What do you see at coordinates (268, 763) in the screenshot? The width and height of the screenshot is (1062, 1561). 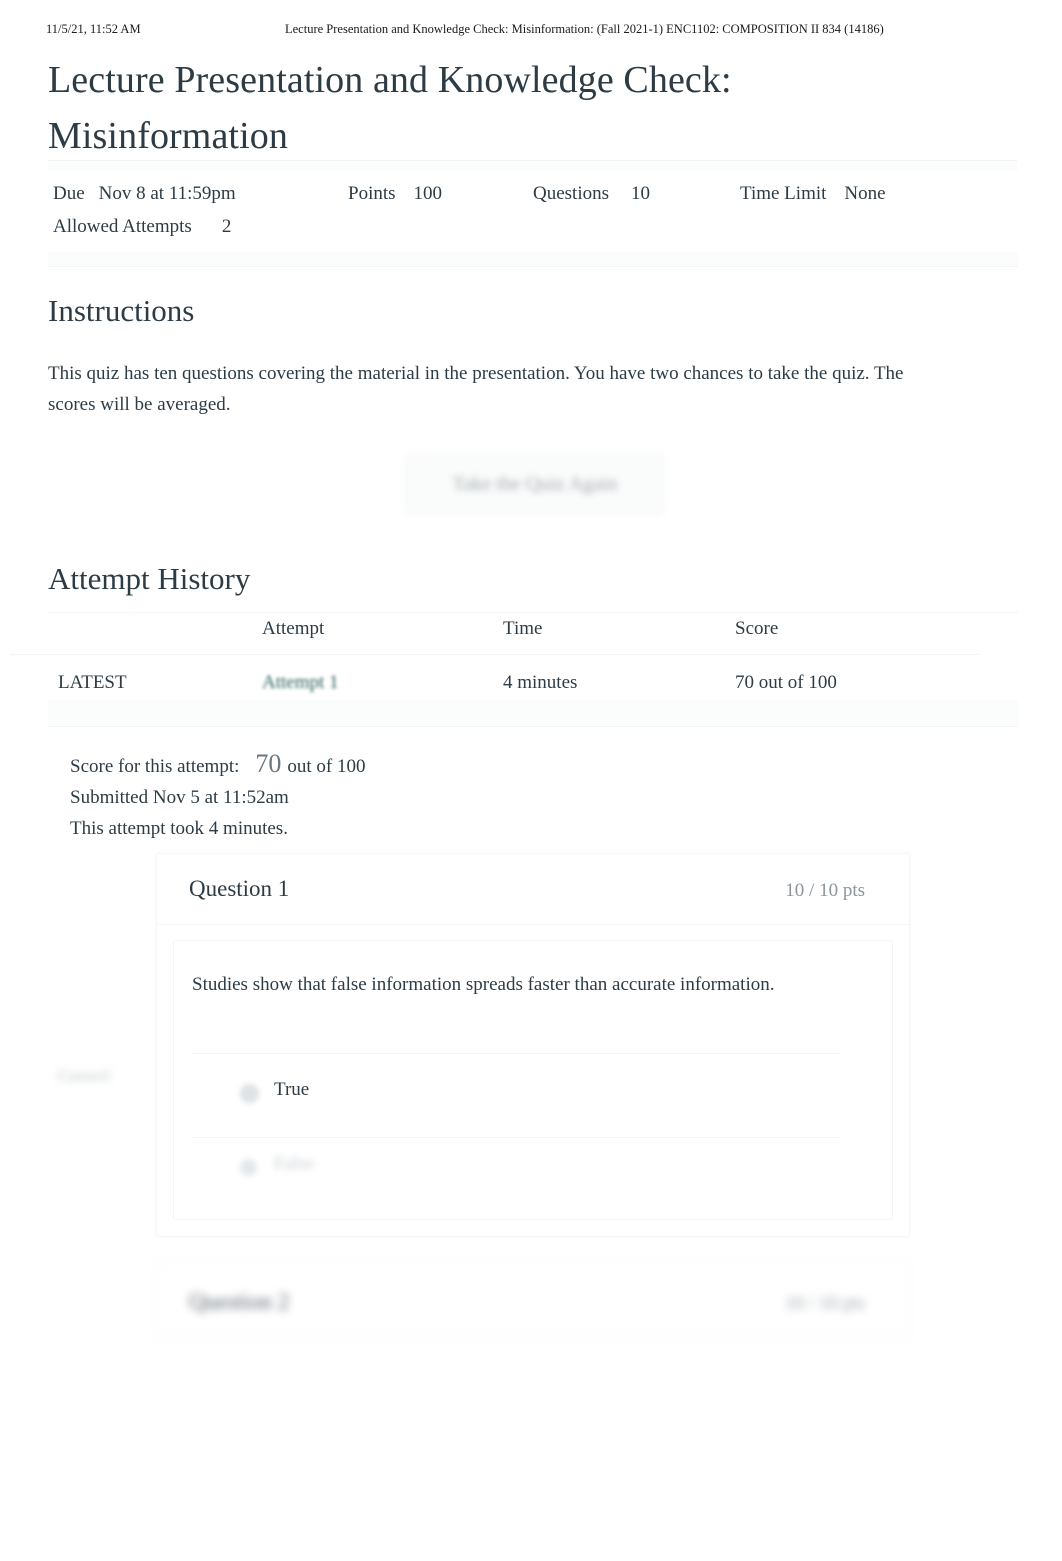 I see `score-value: 70` at bounding box center [268, 763].